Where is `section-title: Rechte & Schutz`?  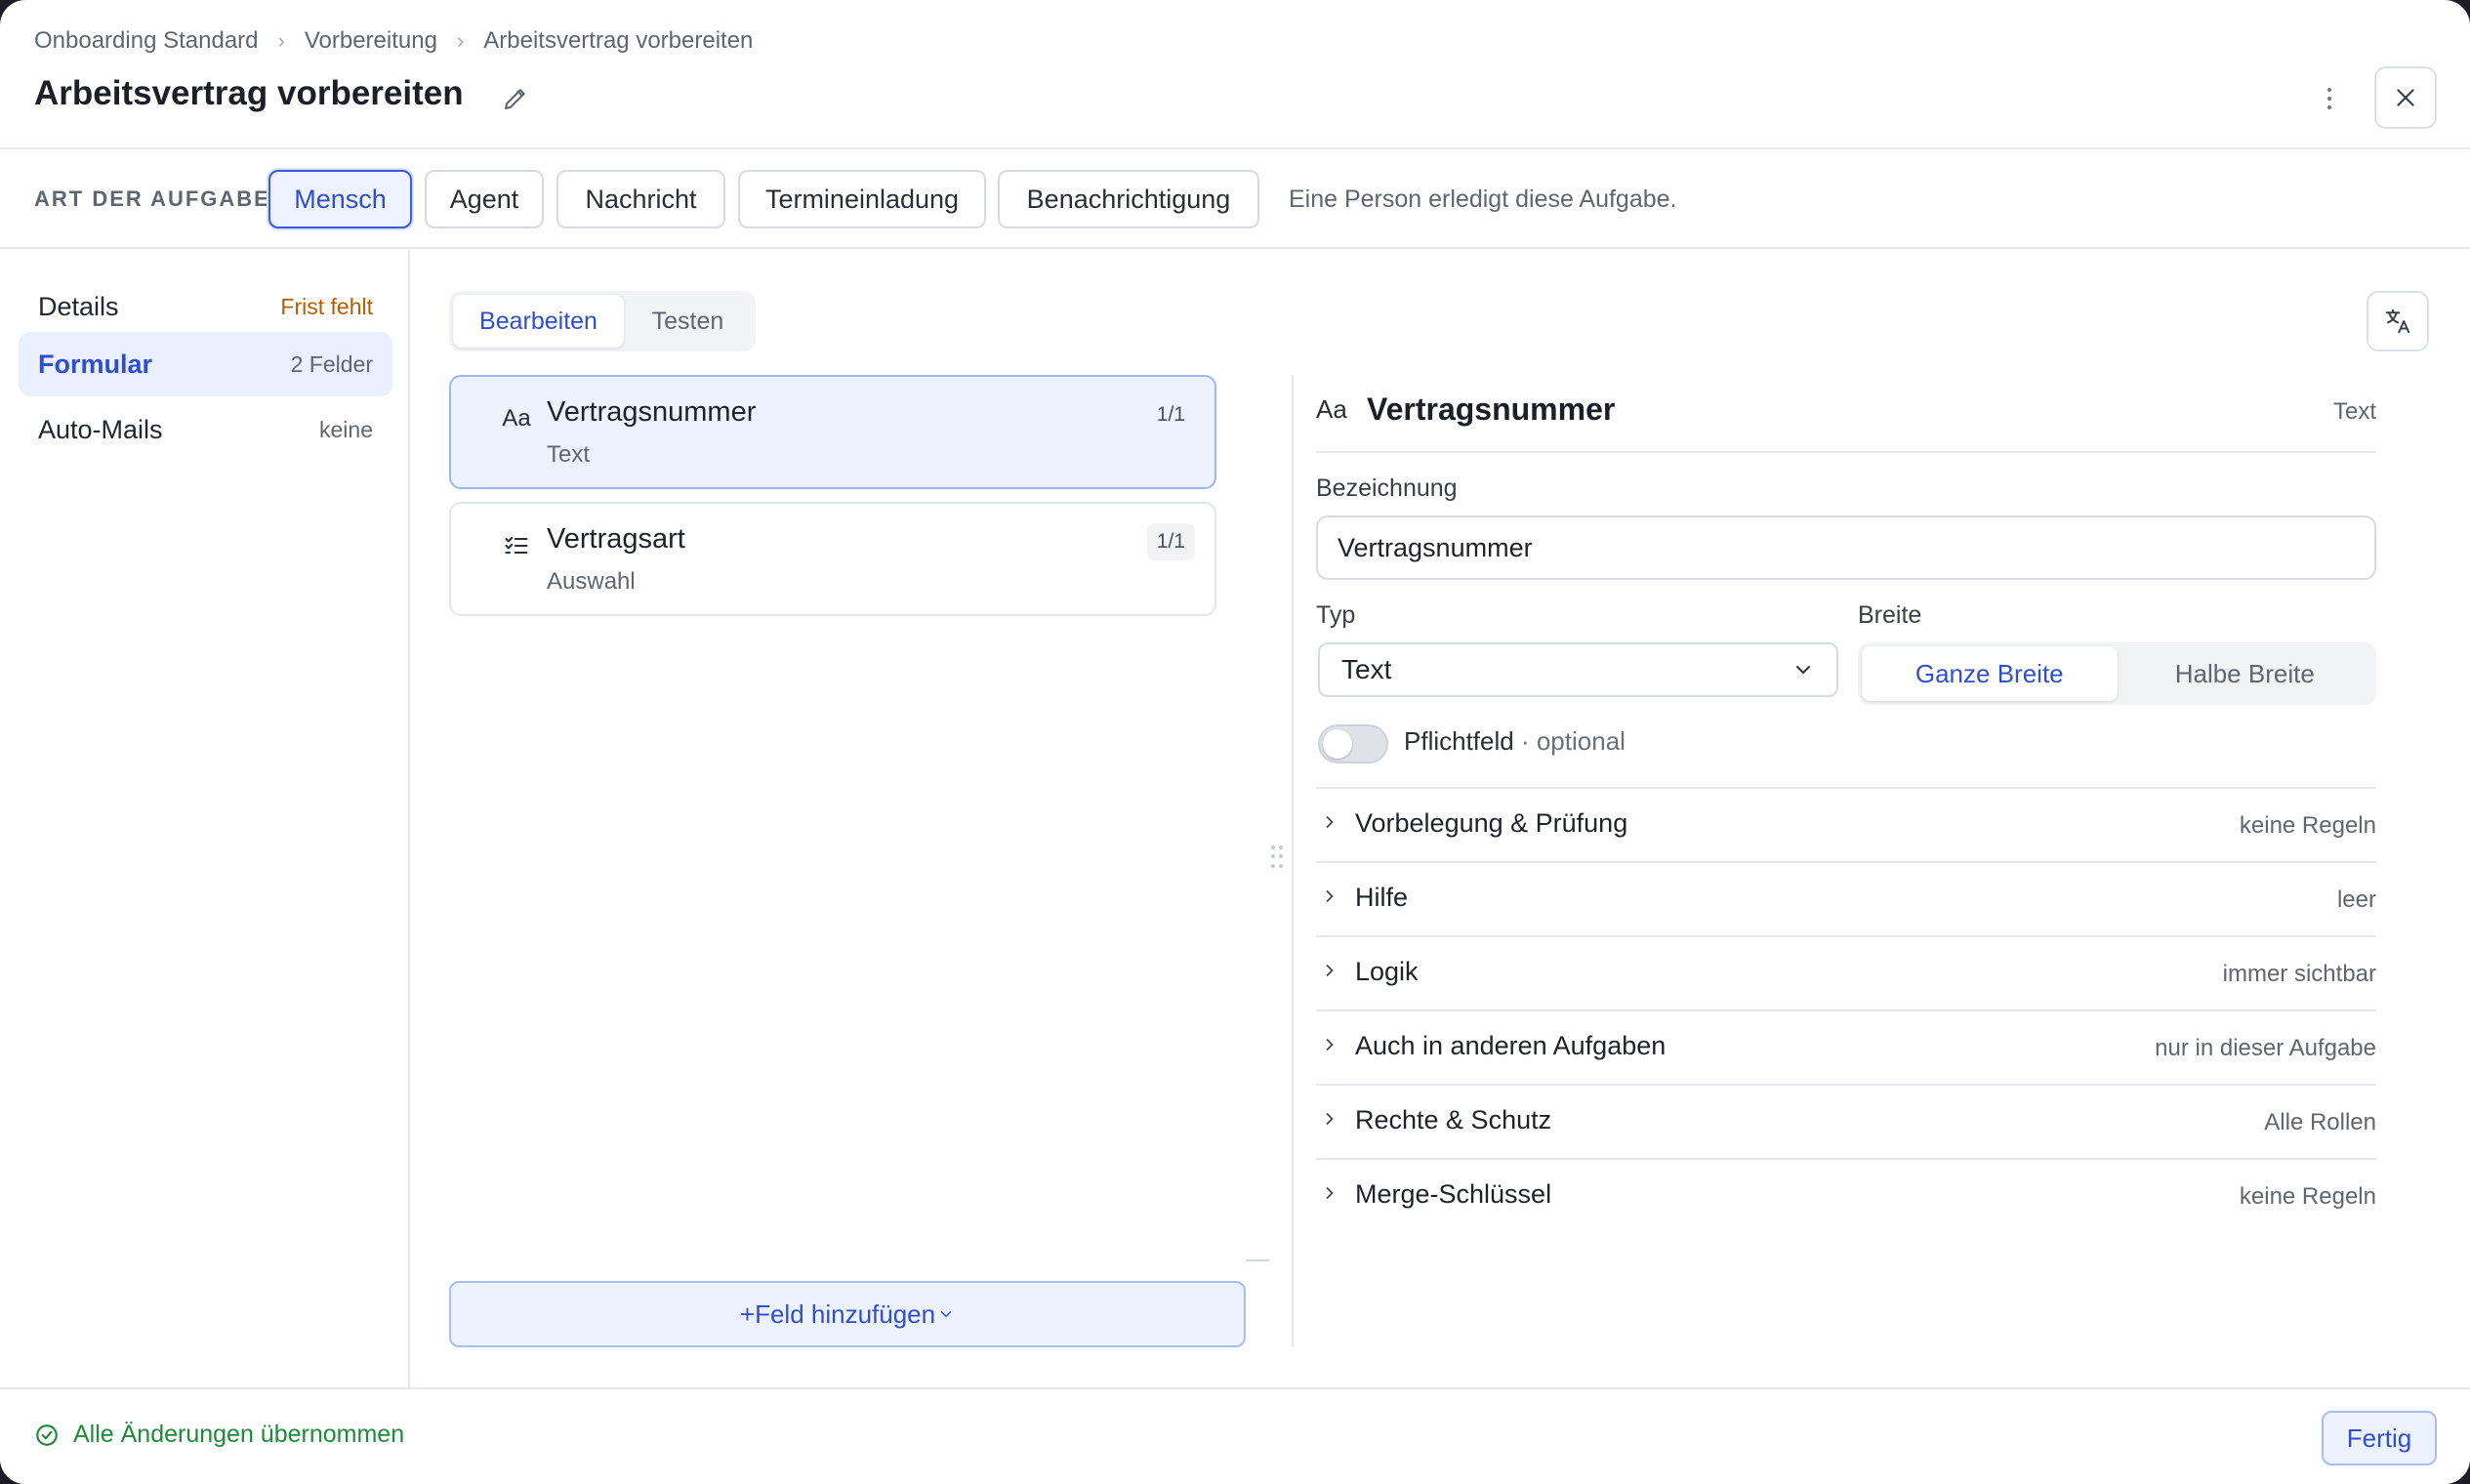 section-title: Rechte & Schutz is located at coordinates (1453, 1120).